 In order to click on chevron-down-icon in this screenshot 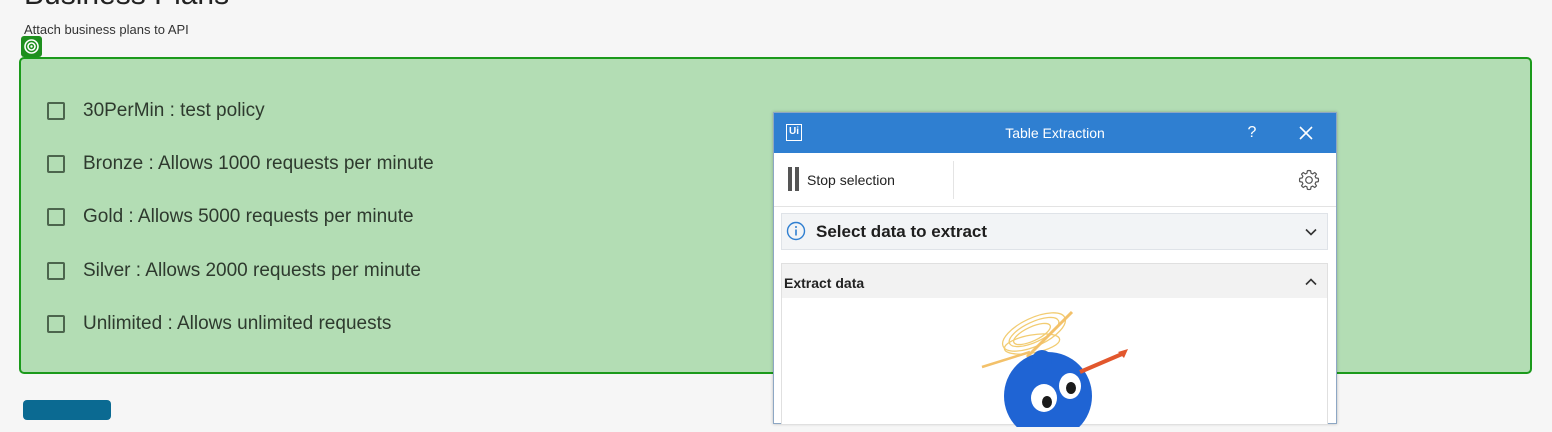, I will do `click(1311, 232)`.